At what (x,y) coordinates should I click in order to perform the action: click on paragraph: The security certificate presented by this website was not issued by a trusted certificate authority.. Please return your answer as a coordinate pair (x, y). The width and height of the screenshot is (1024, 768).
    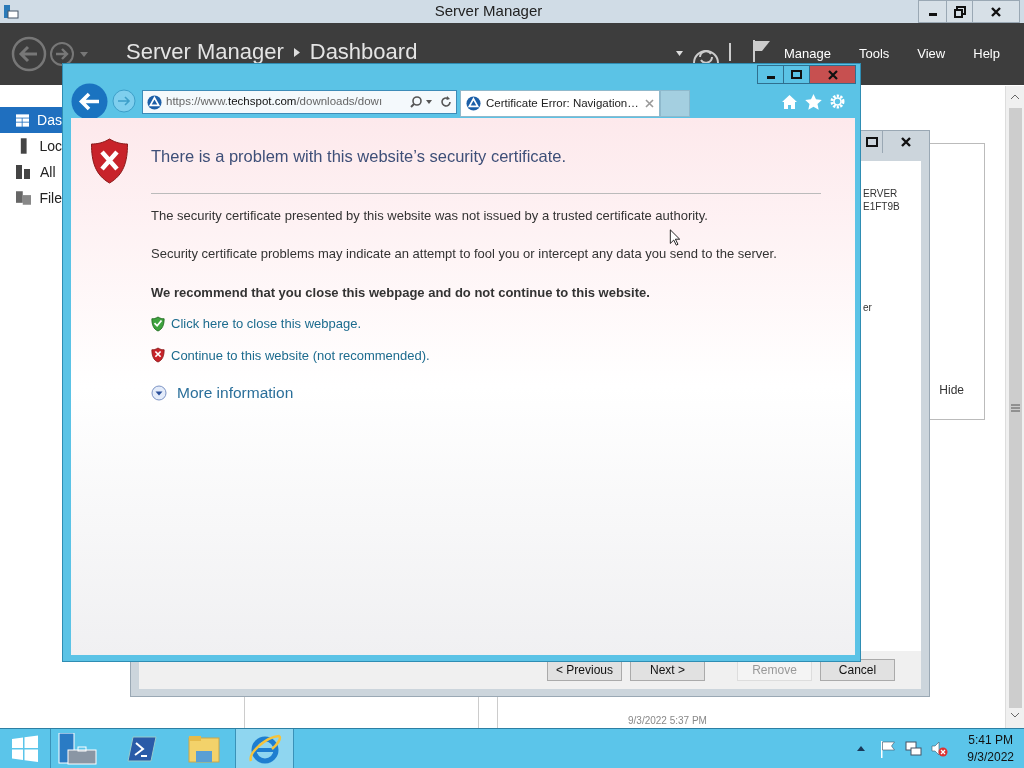
    Looking at the image, I should click on (430, 216).